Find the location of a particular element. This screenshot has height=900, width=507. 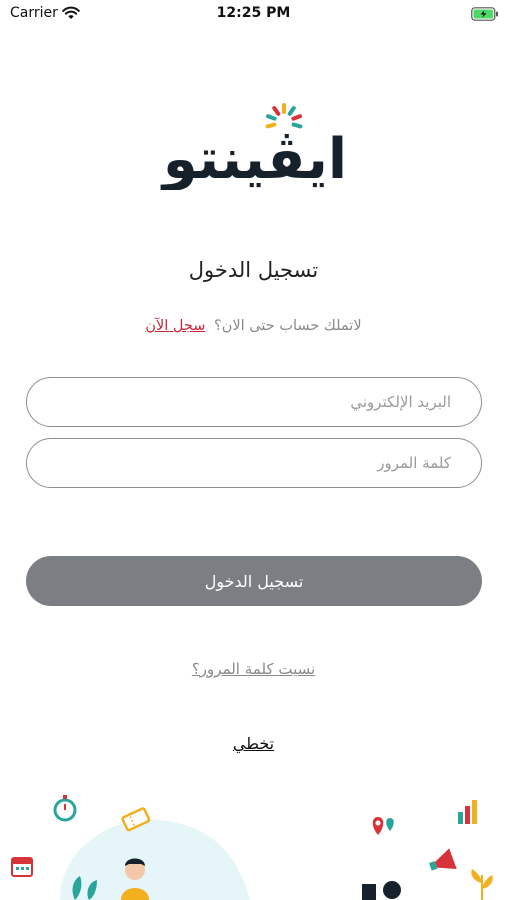

email-field is located at coordinates (254, 402).